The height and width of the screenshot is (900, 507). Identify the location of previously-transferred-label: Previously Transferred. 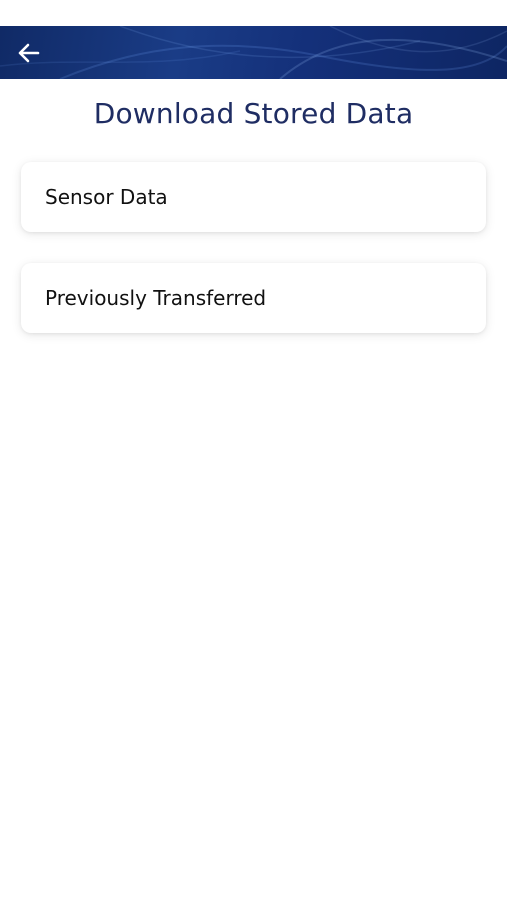
(156, 298).